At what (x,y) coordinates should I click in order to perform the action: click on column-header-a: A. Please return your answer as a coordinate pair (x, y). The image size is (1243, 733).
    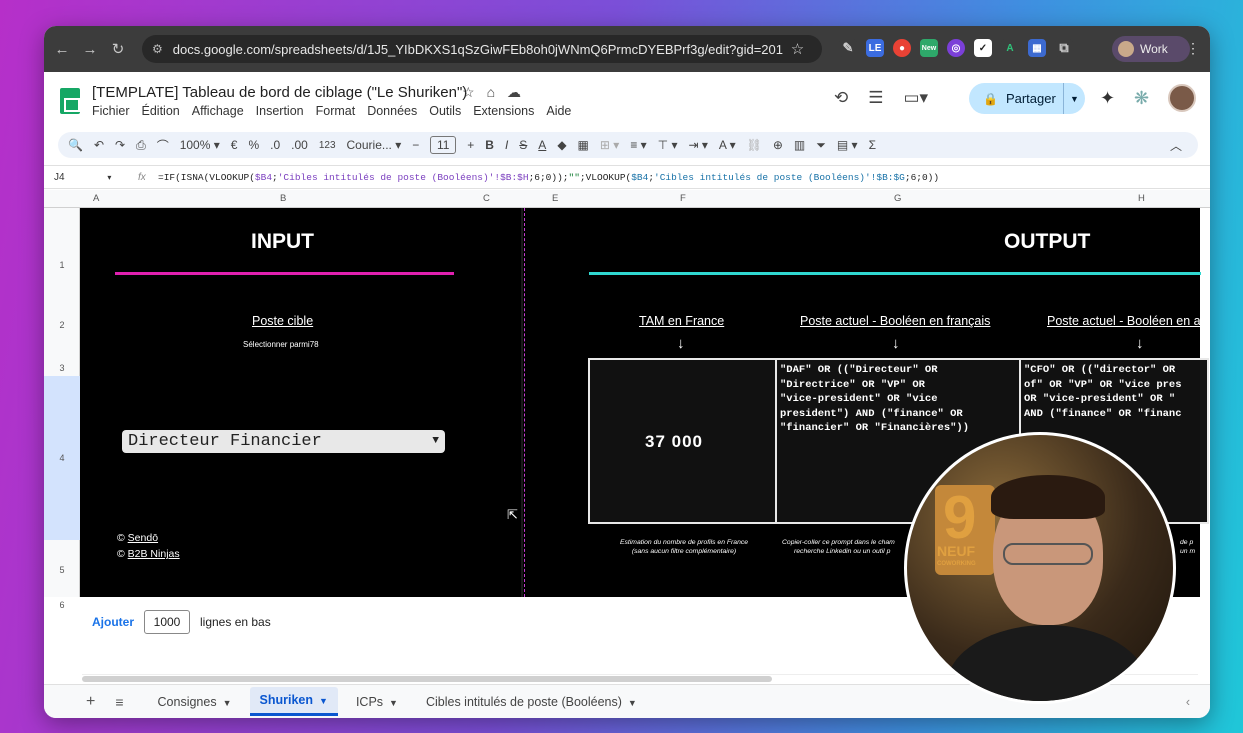
    Looking at the image, I should click on (96, 198).